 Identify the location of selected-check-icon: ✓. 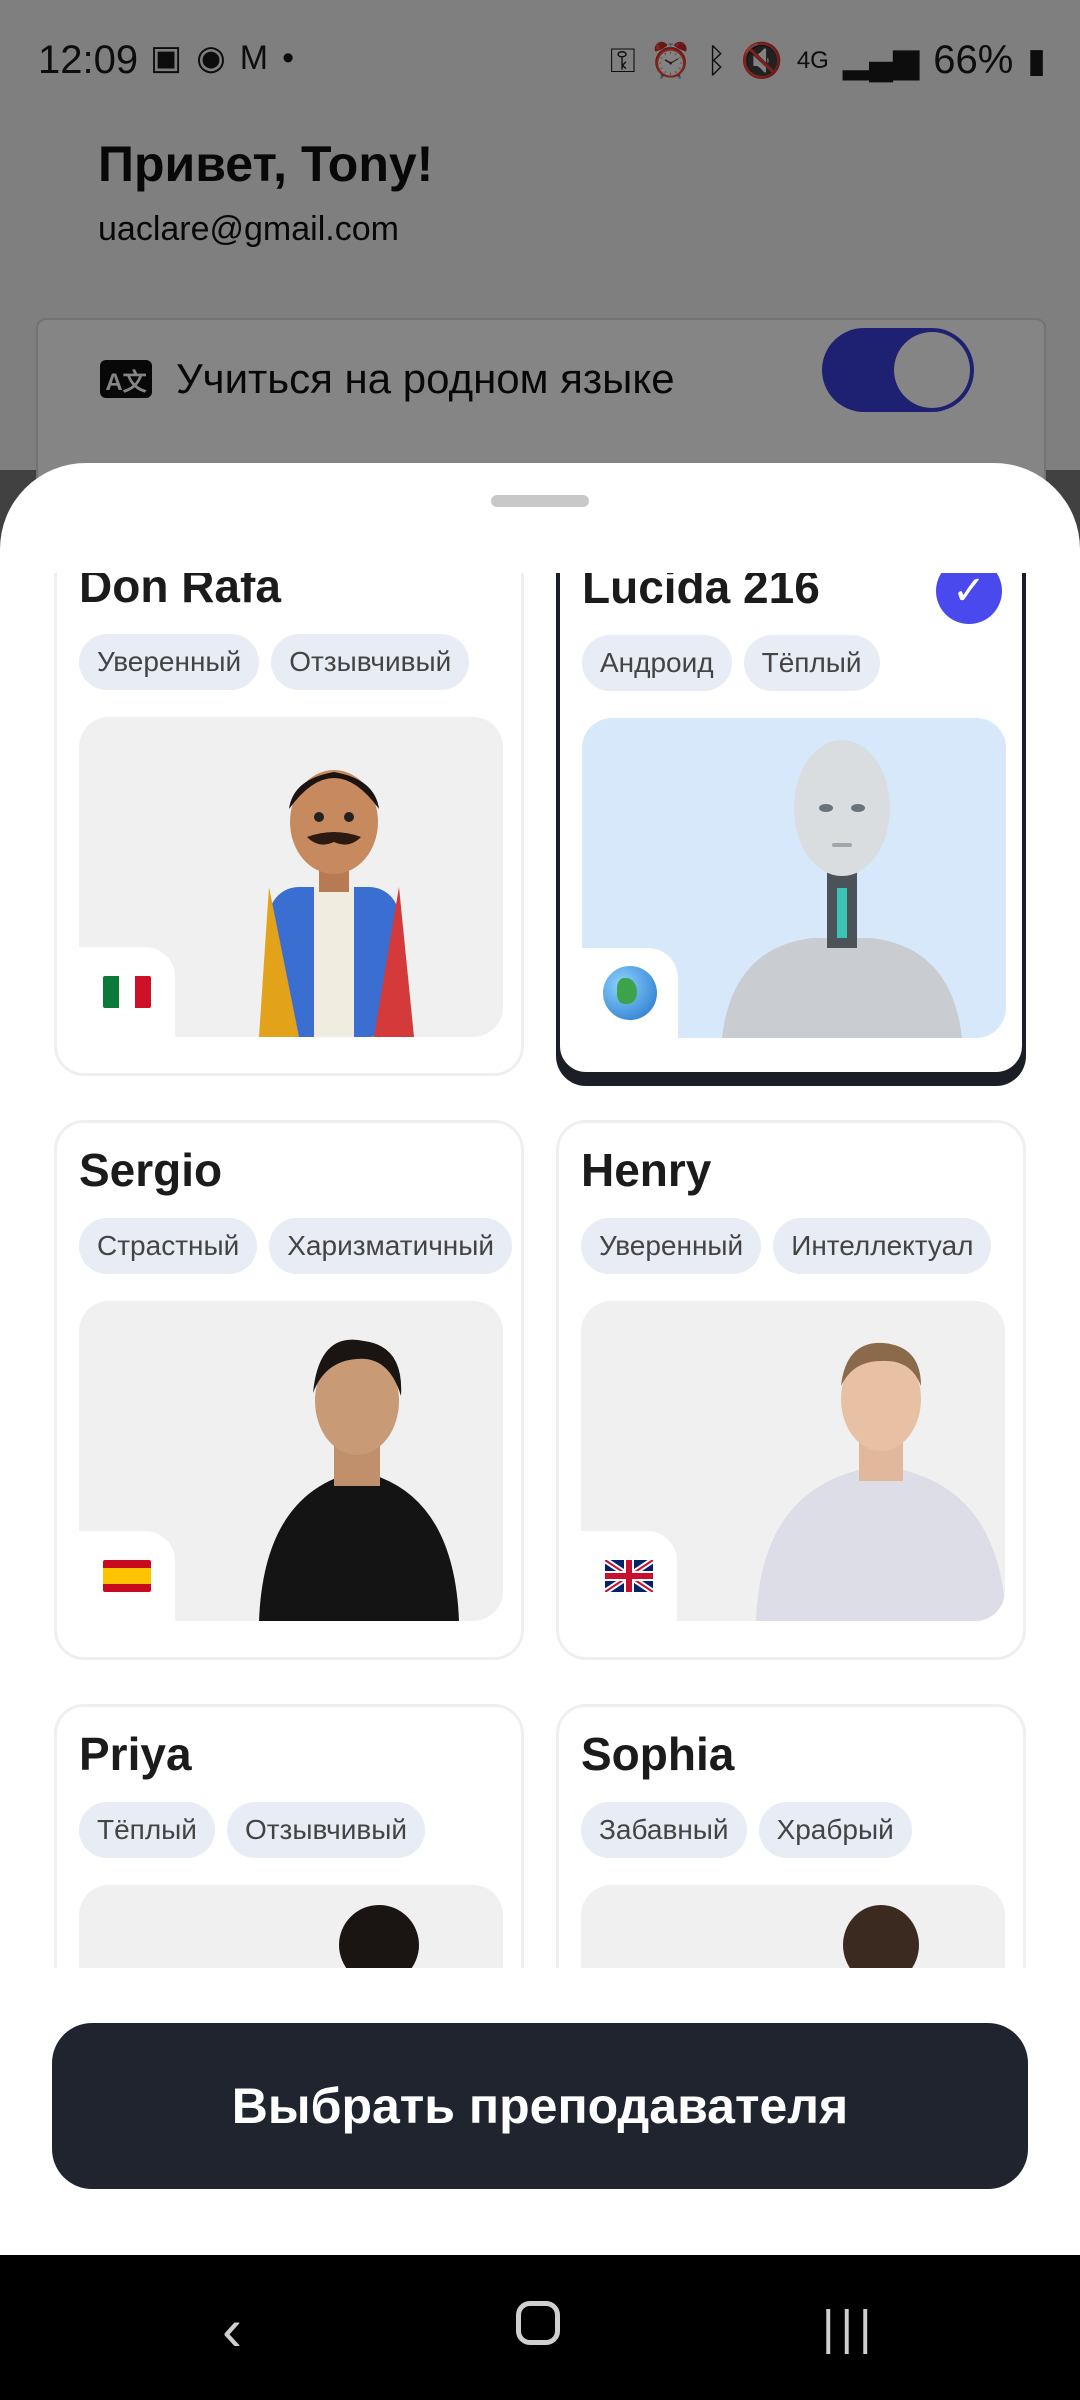
(969, 598).